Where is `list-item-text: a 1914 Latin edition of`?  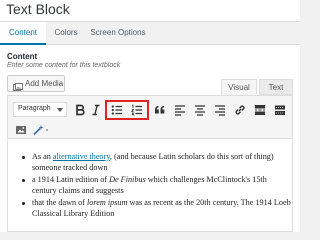 list-item-text: a 1914 Latin edition of is located at coordinates (71, 179).